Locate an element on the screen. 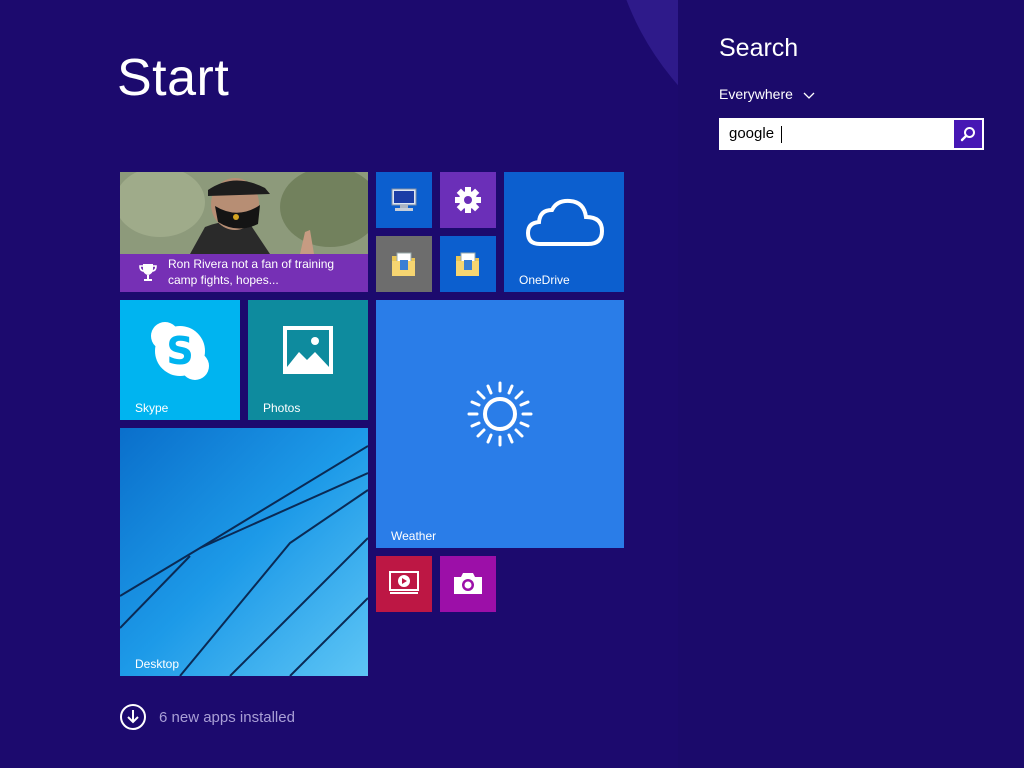  skype-label: Skype is located at coordinates (152, 408).